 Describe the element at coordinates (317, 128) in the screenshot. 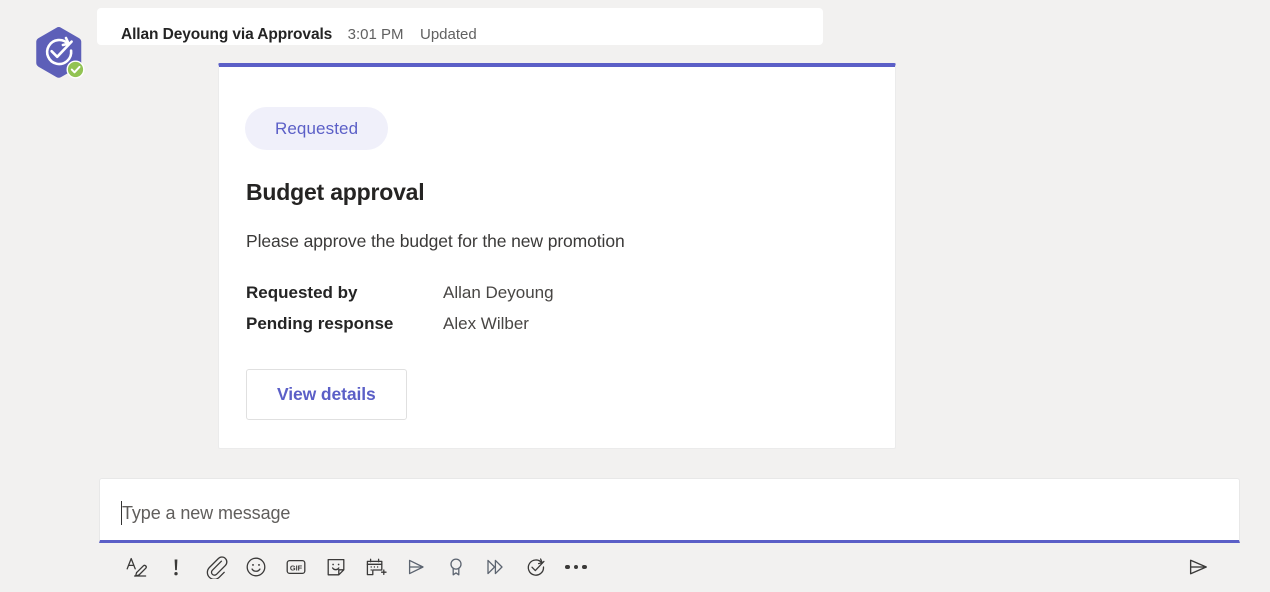

I see `status-badge: Requested` at that location.